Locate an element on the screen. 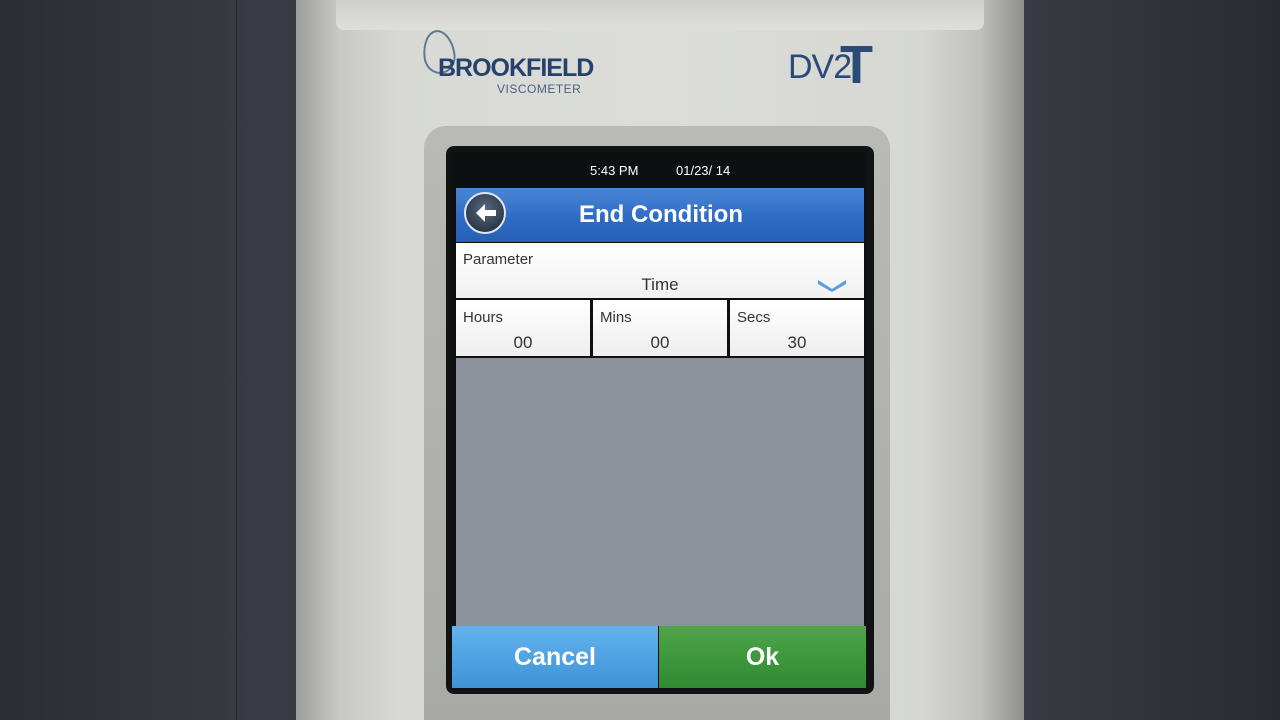 This screenshot has height=720, width=1280. mins-value: 00 is located at coordinates (660, 342).